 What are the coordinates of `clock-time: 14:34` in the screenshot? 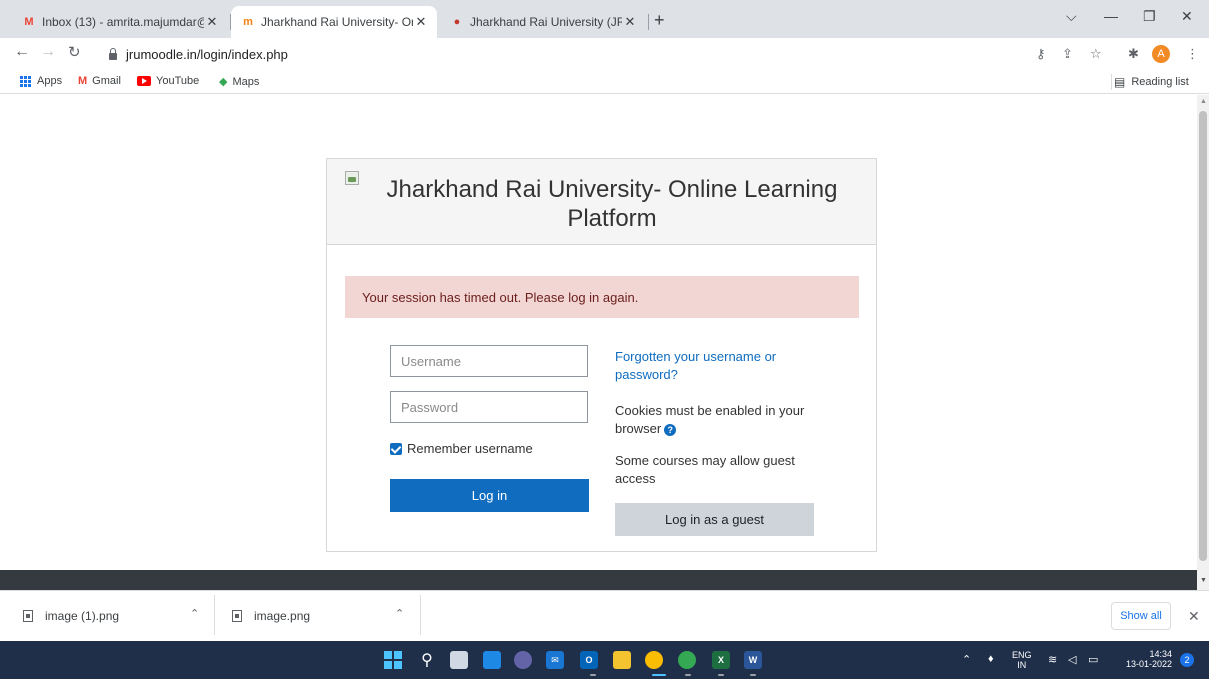 It's located at (1160, 654).